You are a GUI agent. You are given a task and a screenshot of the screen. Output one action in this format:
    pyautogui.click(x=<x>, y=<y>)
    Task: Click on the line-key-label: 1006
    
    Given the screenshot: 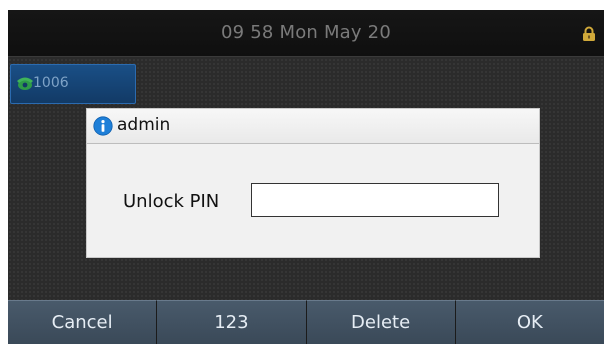 What is the action you would take?
    pyautogui.click(x=51, y=83)
    